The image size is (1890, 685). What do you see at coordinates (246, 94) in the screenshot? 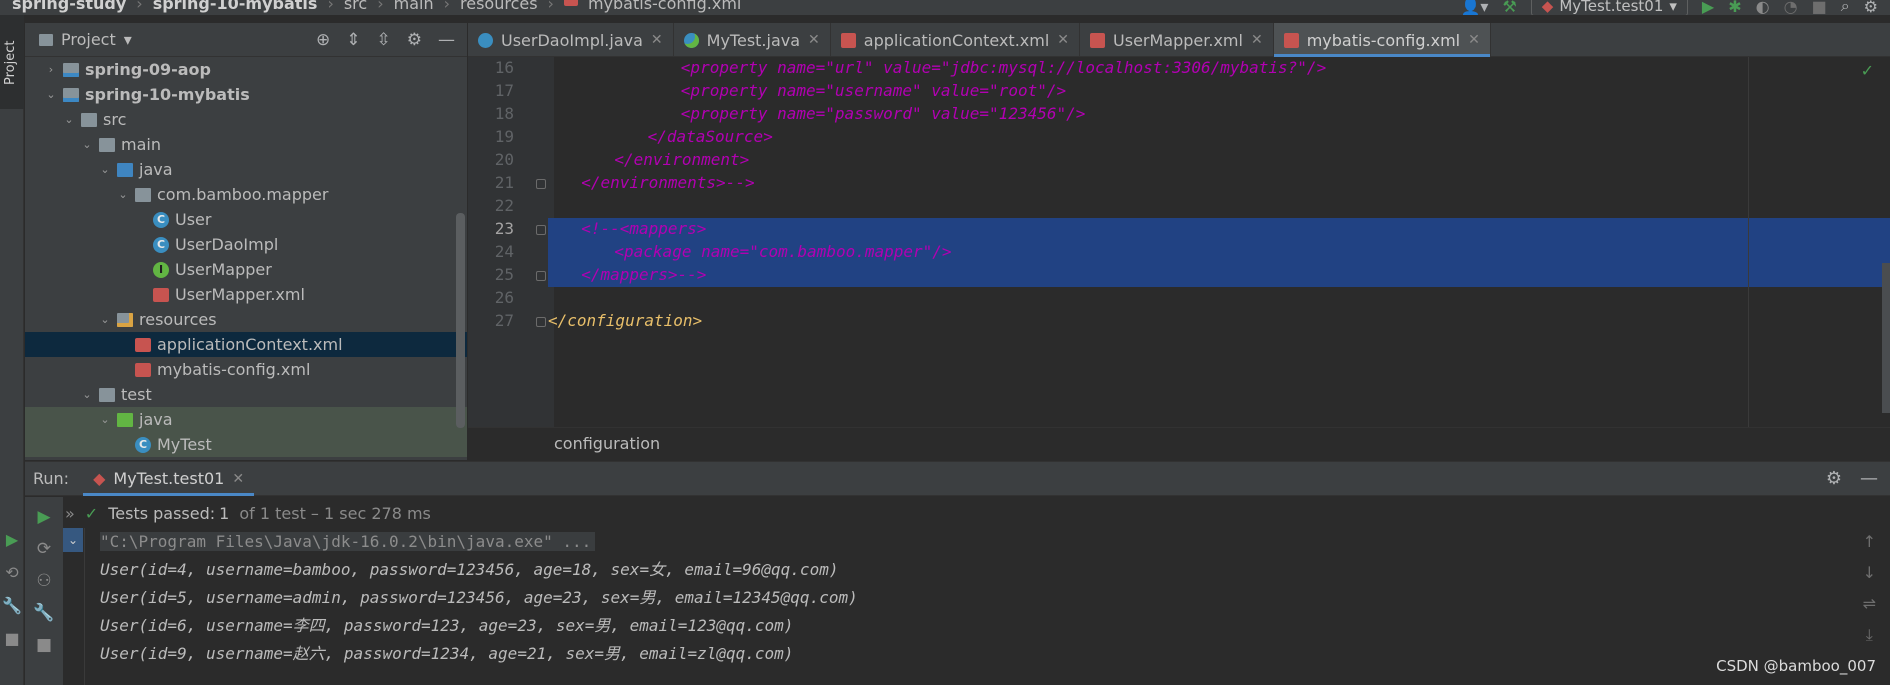
I see `tree-item: ⌄ spring-10-mybatis` at bounding box center [246, 94].